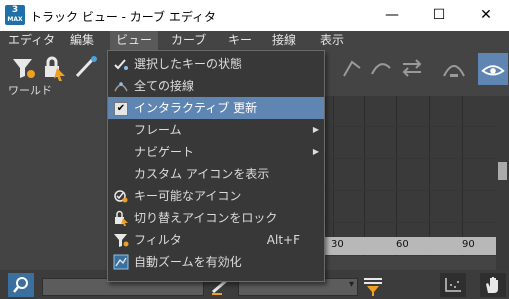 This screenshot has width=509, height=299. What do you see at coordinates (15, 19) in the screenshot?
I see `app-icon-text: MAX` at bounding box center [15, 19].